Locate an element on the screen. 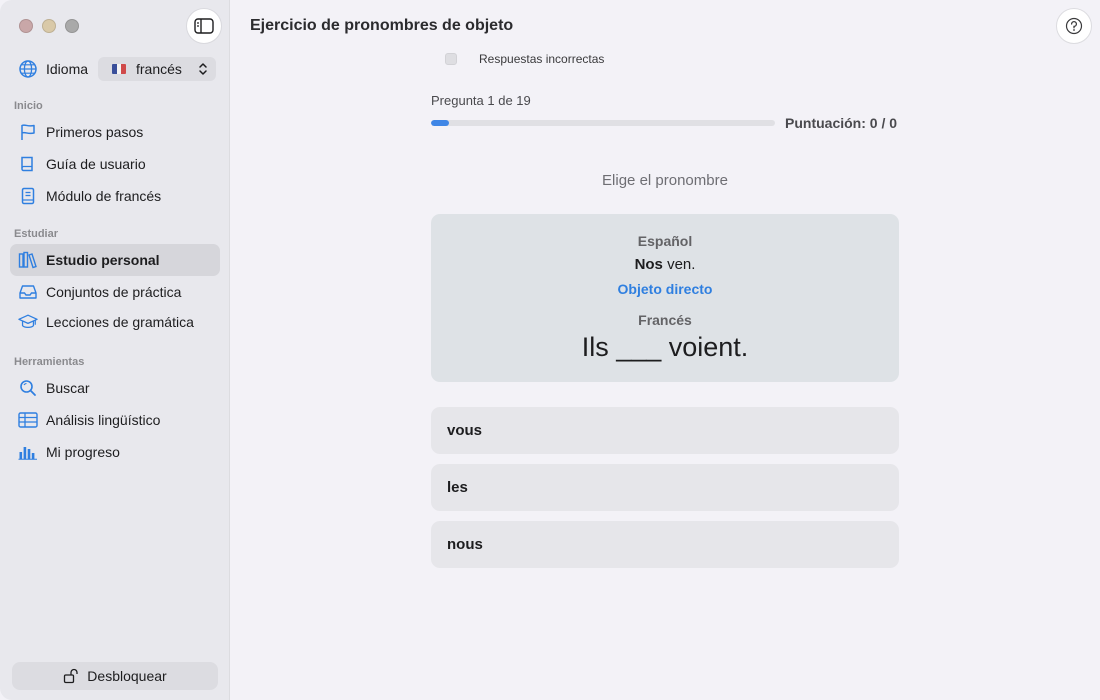 This screenshot has width=1100, height=700. tray-icon is located at coordinates (28, 292).